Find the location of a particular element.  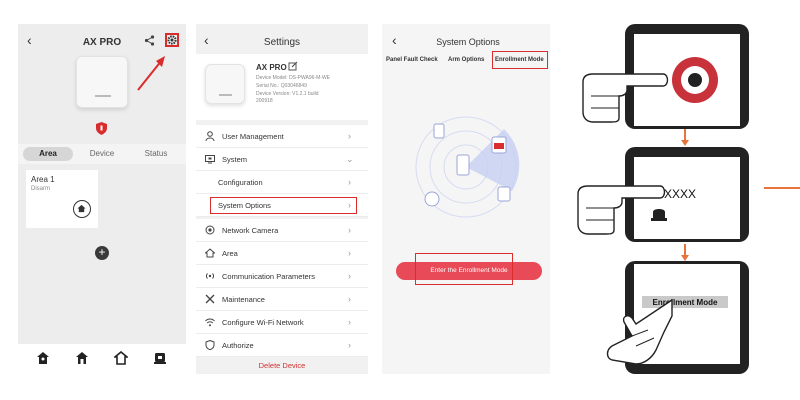

menu-configure-wifi: Configure Wi-Fi Network › is located at coordinates (282, 322).